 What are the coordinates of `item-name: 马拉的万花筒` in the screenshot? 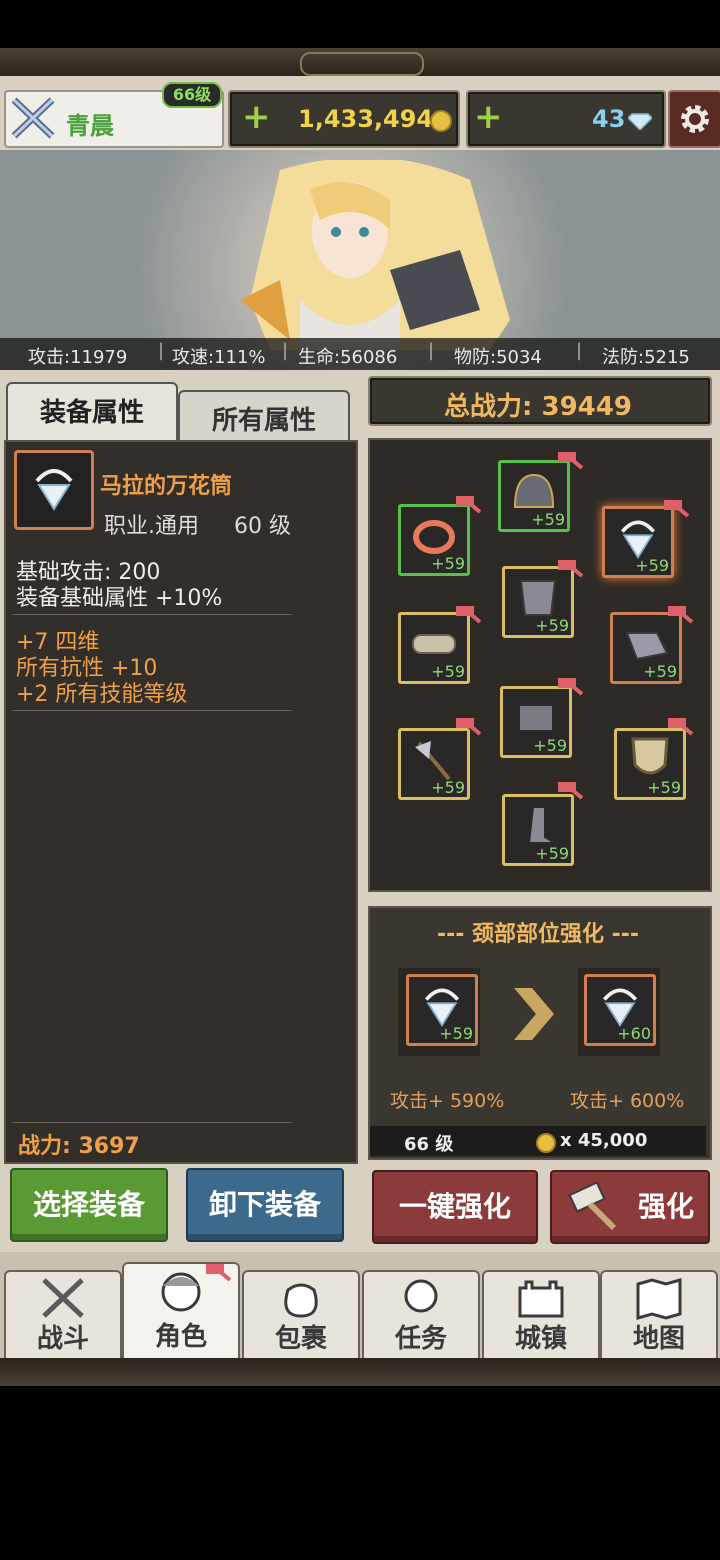 It's located at (166, 486).